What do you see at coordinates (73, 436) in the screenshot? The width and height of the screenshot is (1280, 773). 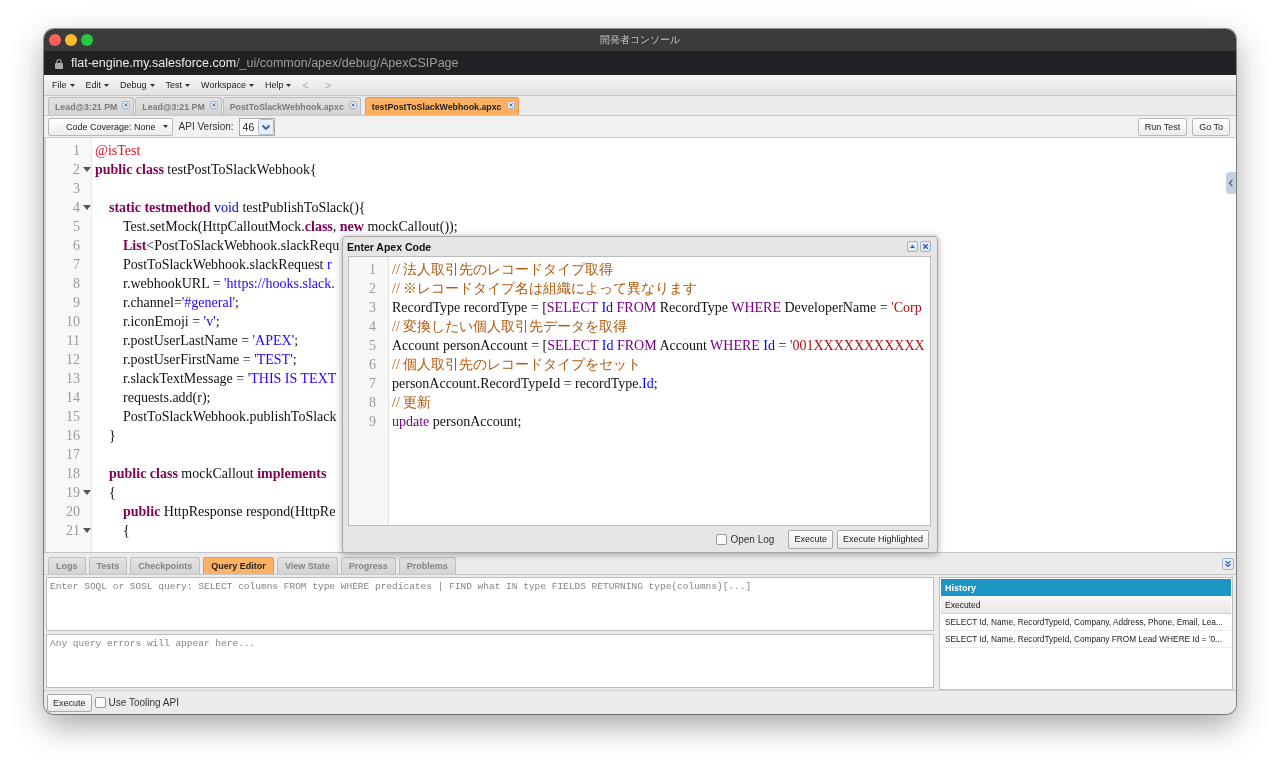 I see `line-number: 16` at bounding box center [73, 436].